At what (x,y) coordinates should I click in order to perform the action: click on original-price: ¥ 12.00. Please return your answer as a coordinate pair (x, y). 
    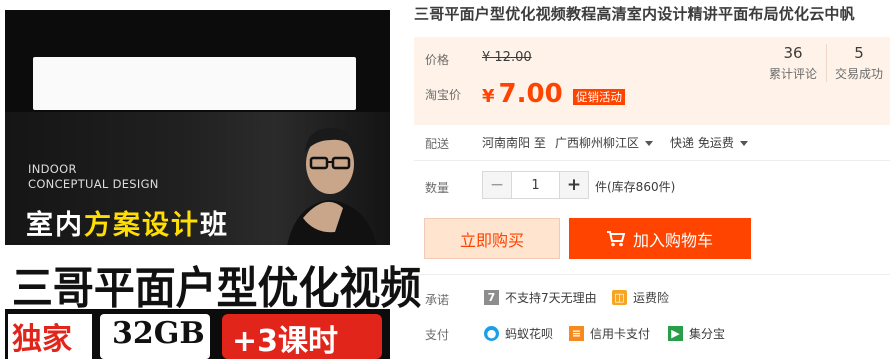
    Looking at the image, I should click on (507, 57).